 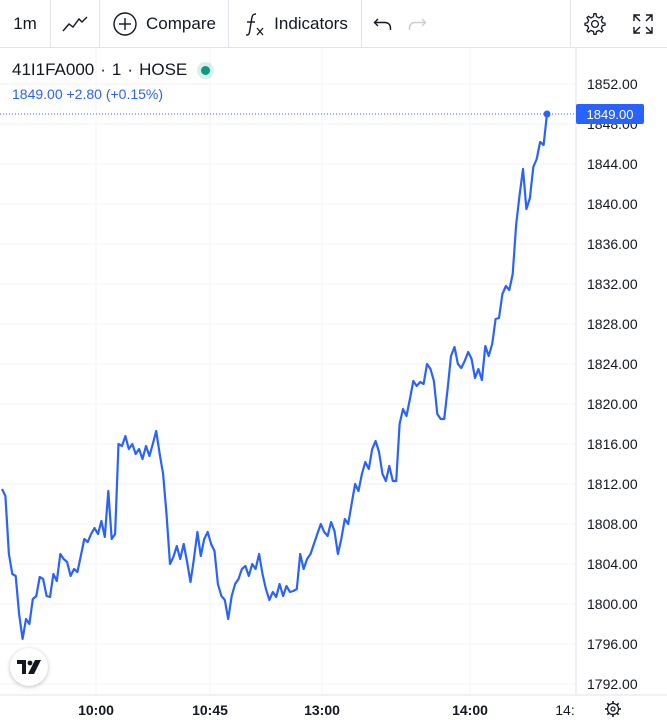 What do you see at coordinates (547, 114) in the screenshot?
I see `last-price-point` at bounding box center [547, 114].